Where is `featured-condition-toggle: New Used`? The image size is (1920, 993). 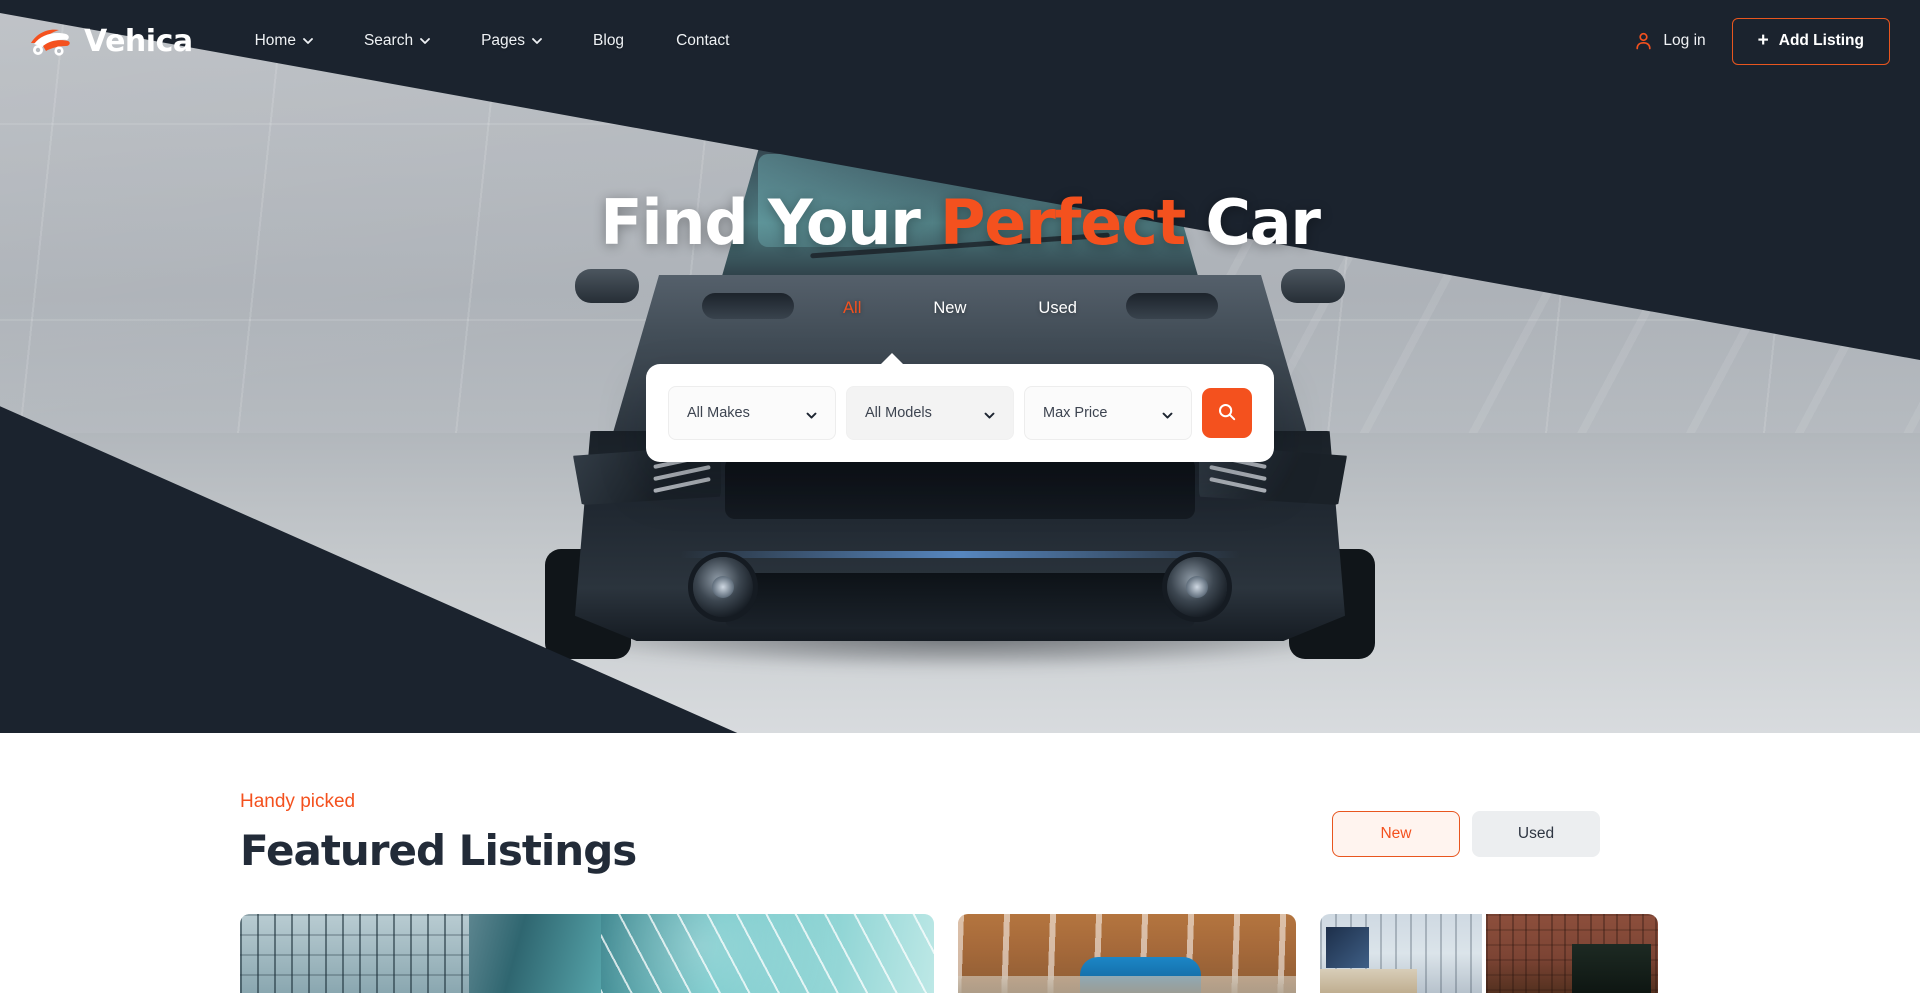 featured-condition-toggle: New Used is located at coordinates (1466, 834).